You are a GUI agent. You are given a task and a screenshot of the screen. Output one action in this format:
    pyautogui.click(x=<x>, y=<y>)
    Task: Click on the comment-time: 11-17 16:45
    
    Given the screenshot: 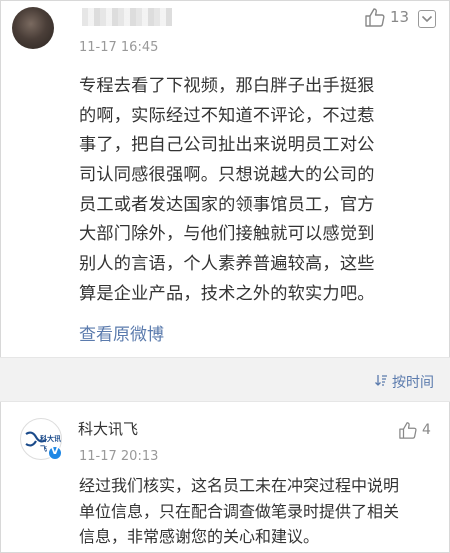 What is the action you would take?
    pyautogui.click(x=119, y=47)
    